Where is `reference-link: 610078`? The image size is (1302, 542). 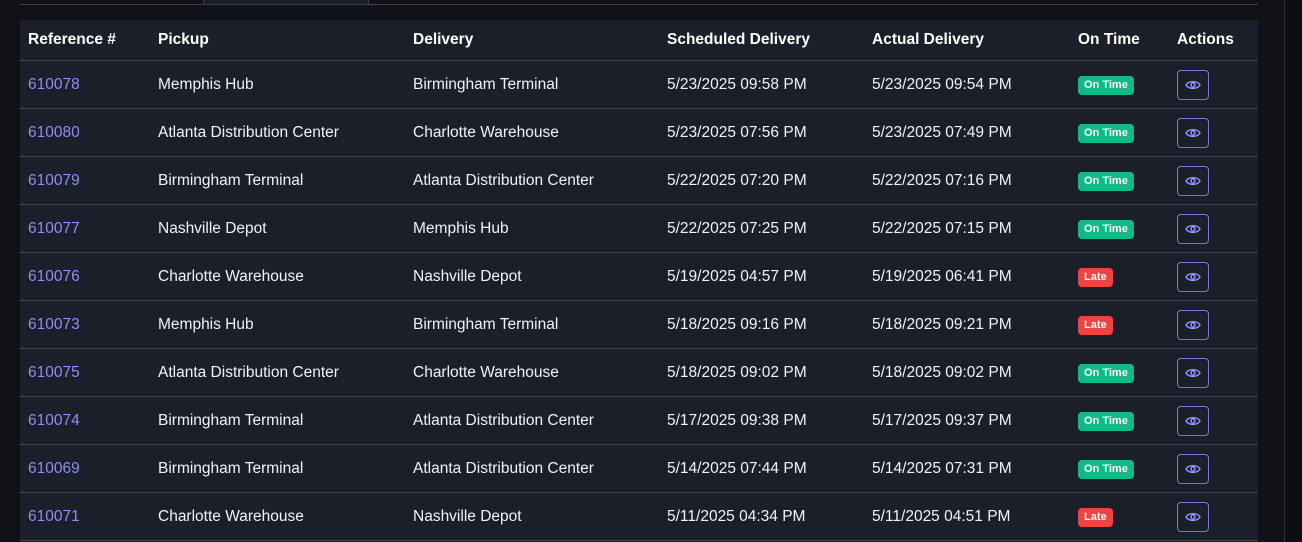
reference-link: 610078 is located at coordinates (54, 84).